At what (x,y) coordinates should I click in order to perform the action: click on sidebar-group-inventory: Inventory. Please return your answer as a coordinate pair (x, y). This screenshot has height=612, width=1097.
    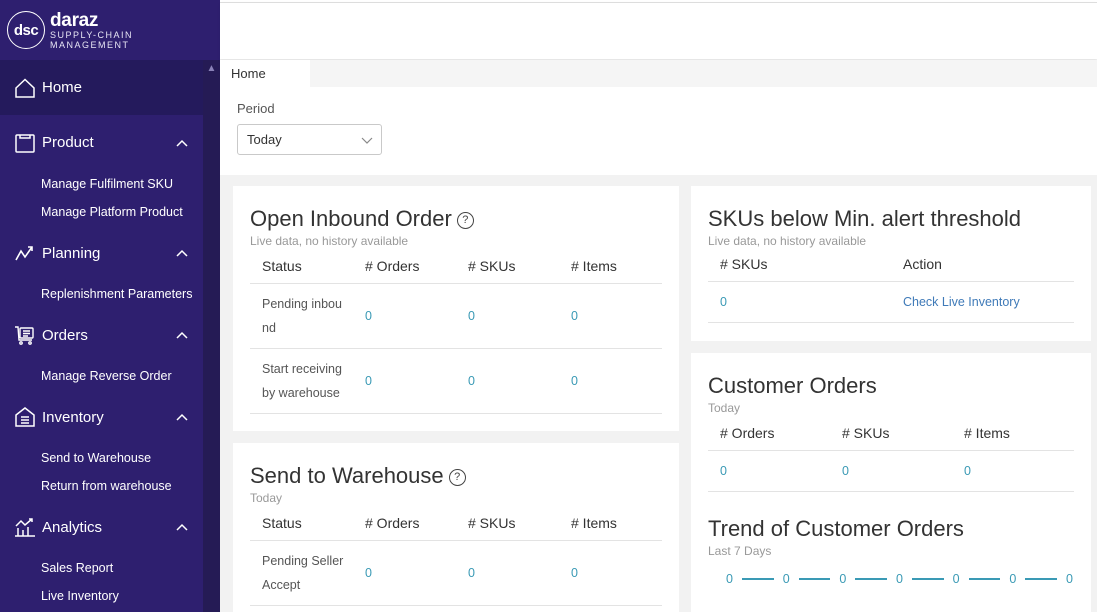
    Looking at the image, I should click on (101, 417).